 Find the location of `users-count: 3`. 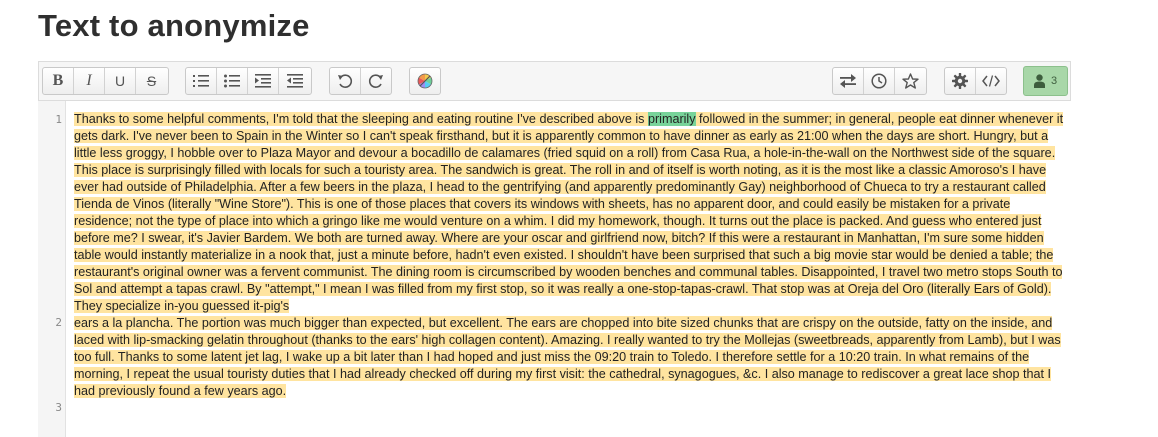

users-count: 3 is located at coordinates (1054, 81).